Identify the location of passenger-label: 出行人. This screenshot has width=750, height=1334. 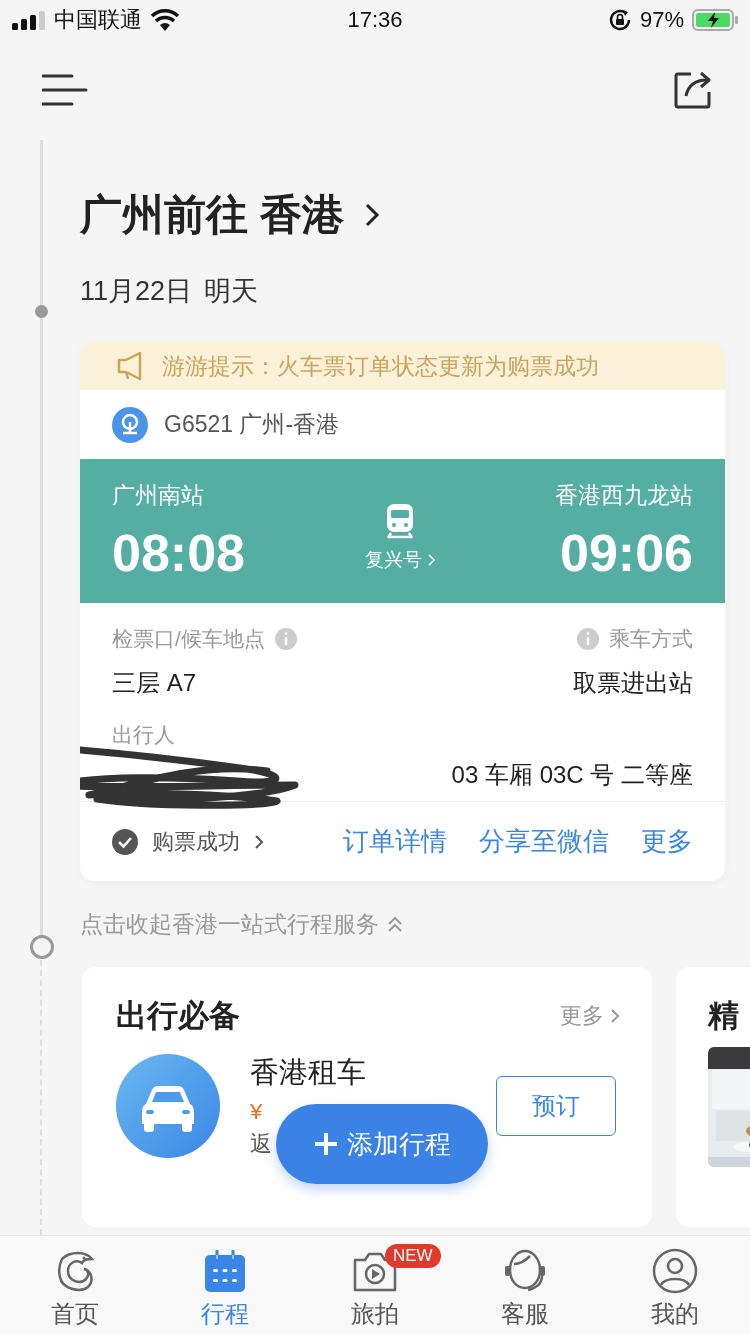
(144, 735).